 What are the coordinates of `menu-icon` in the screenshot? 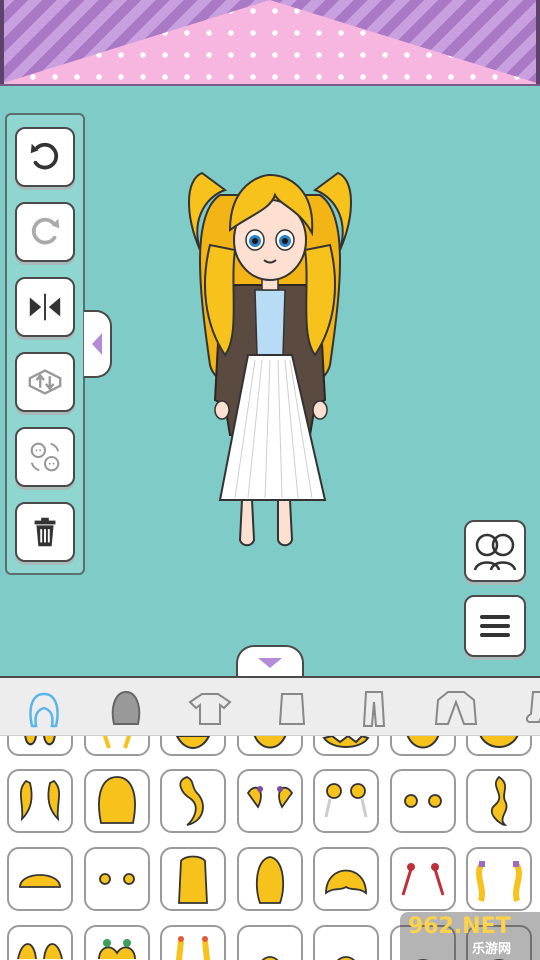 It's located at (495, 626).